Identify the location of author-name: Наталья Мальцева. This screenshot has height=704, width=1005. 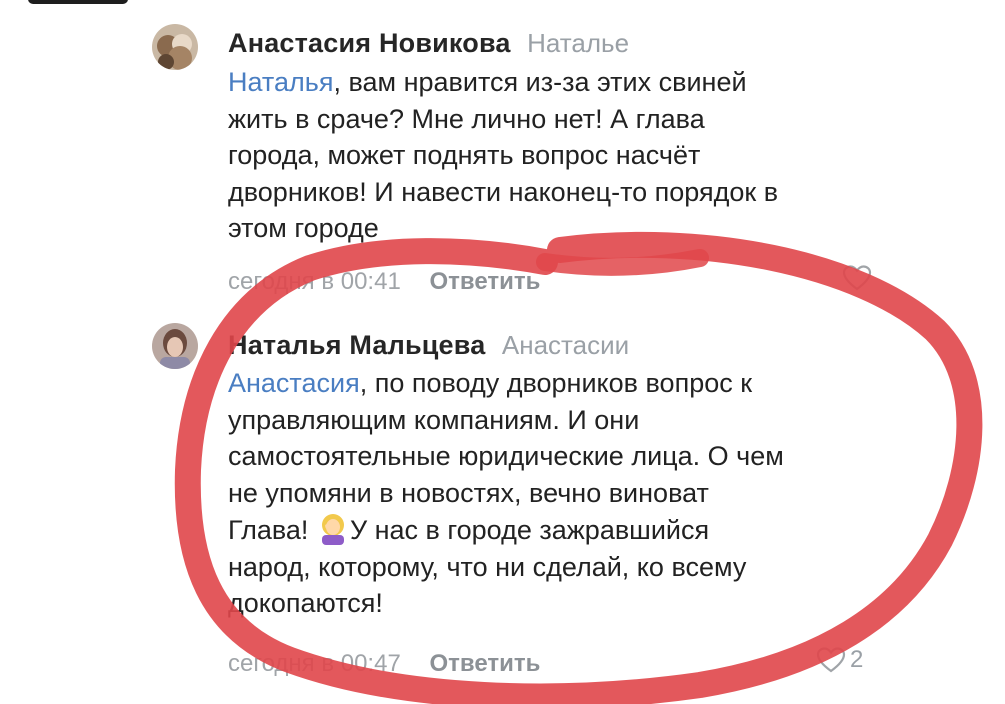
(356, 345).